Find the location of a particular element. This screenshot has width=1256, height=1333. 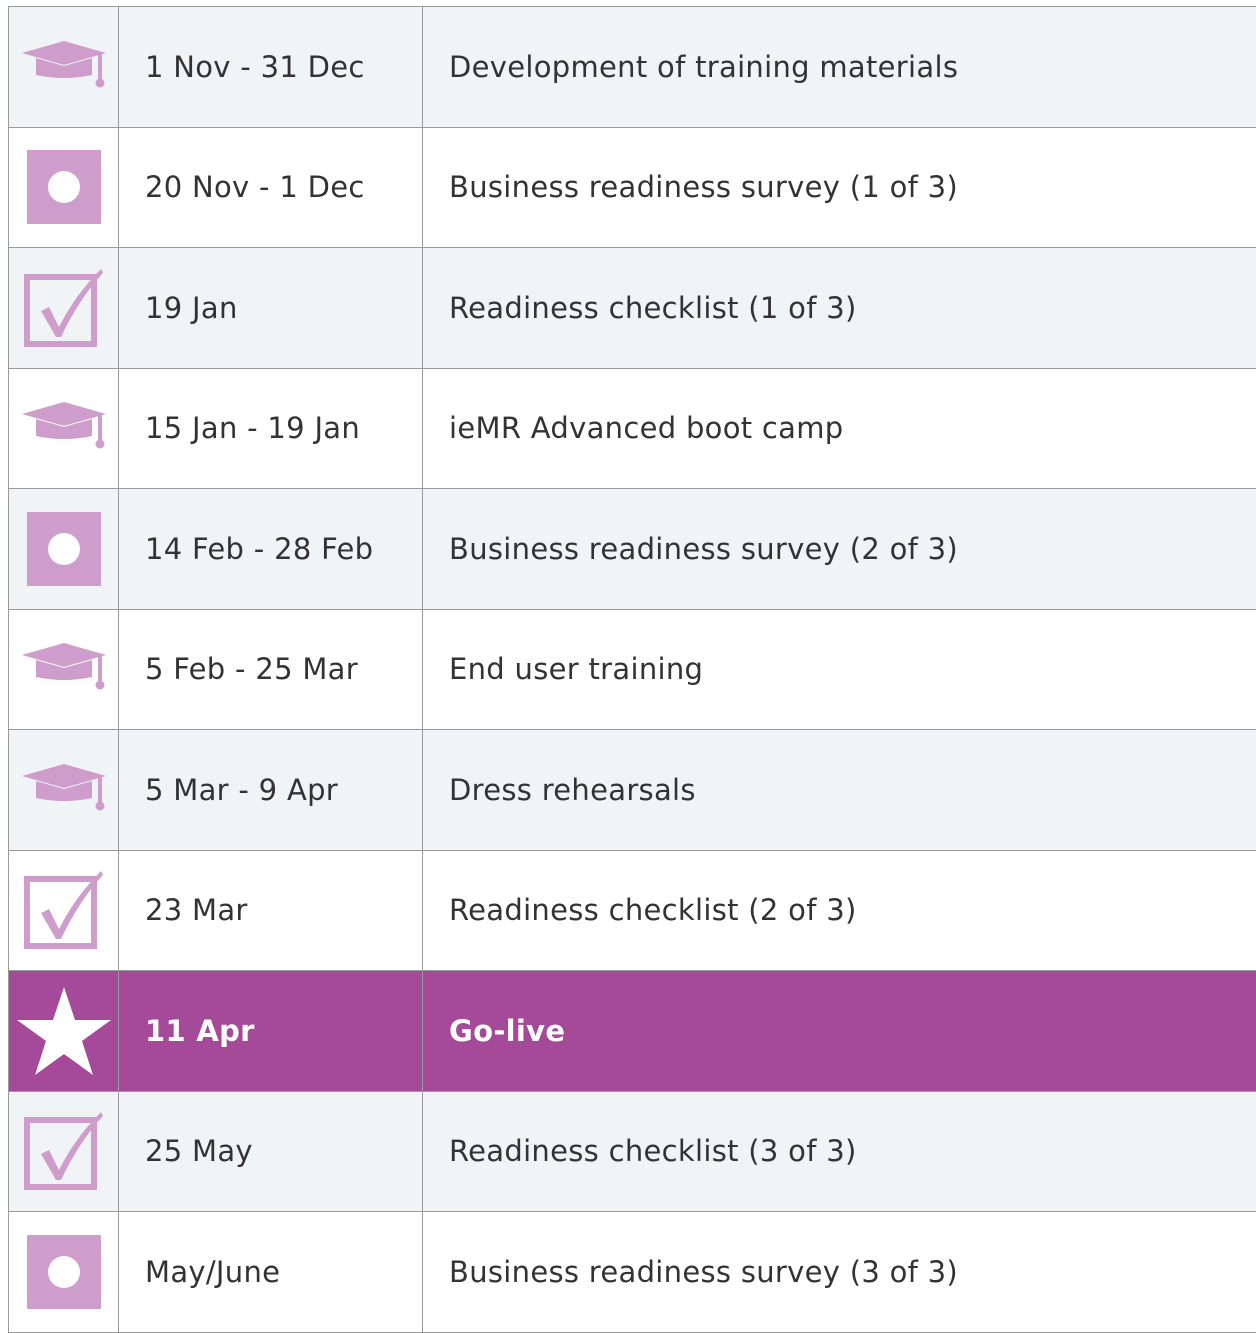

star-icon is located at coordinates (64, 1031).